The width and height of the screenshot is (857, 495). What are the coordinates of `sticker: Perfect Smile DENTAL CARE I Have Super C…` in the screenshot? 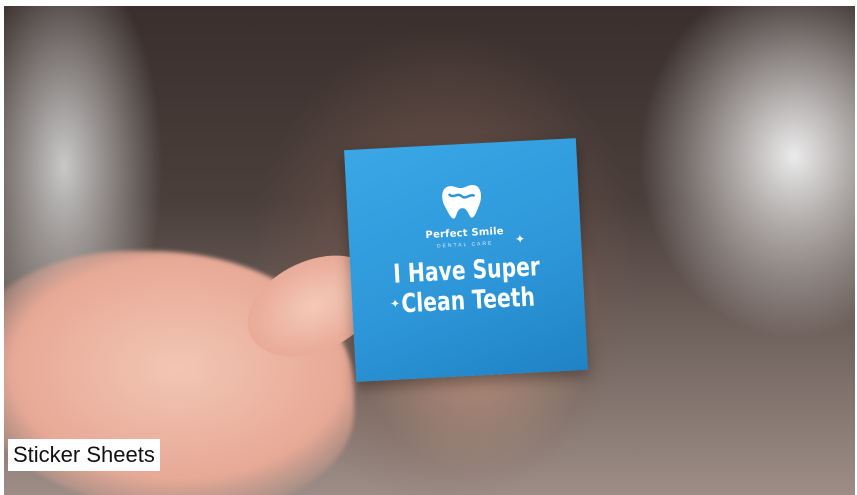 It's located at (466, 260).